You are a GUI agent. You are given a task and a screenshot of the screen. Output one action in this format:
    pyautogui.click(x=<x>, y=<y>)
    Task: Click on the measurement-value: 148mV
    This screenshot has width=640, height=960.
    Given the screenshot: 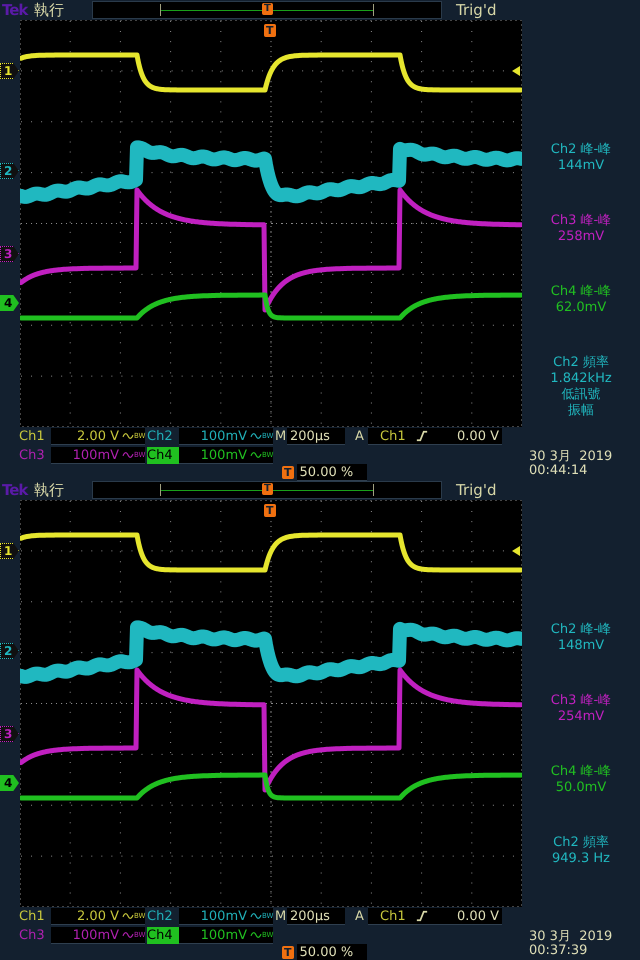 What is the action you would take?
    pyautogui.click(x=581, y=646)
    